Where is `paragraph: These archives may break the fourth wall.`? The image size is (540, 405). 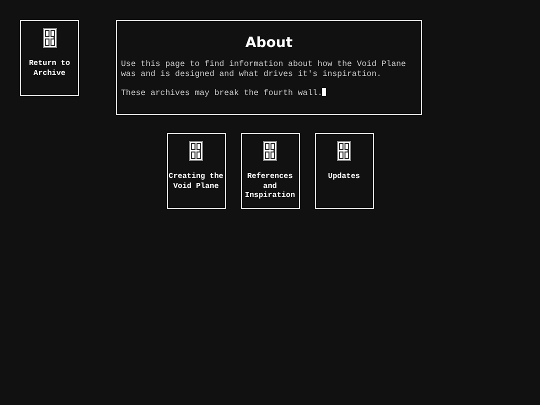
paragraph: These archives may break the fourth wall. is located at coordinates (221, 93).